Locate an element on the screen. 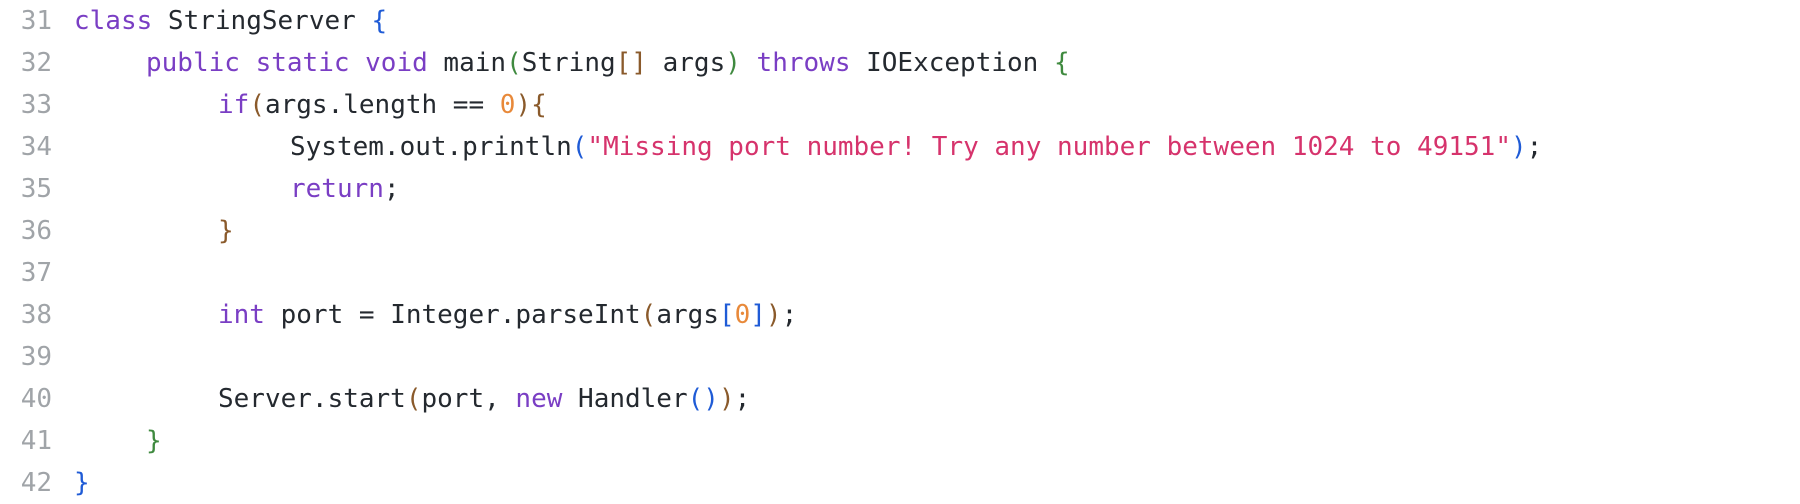  code-line: 41} is located at coordinates (900, 441).